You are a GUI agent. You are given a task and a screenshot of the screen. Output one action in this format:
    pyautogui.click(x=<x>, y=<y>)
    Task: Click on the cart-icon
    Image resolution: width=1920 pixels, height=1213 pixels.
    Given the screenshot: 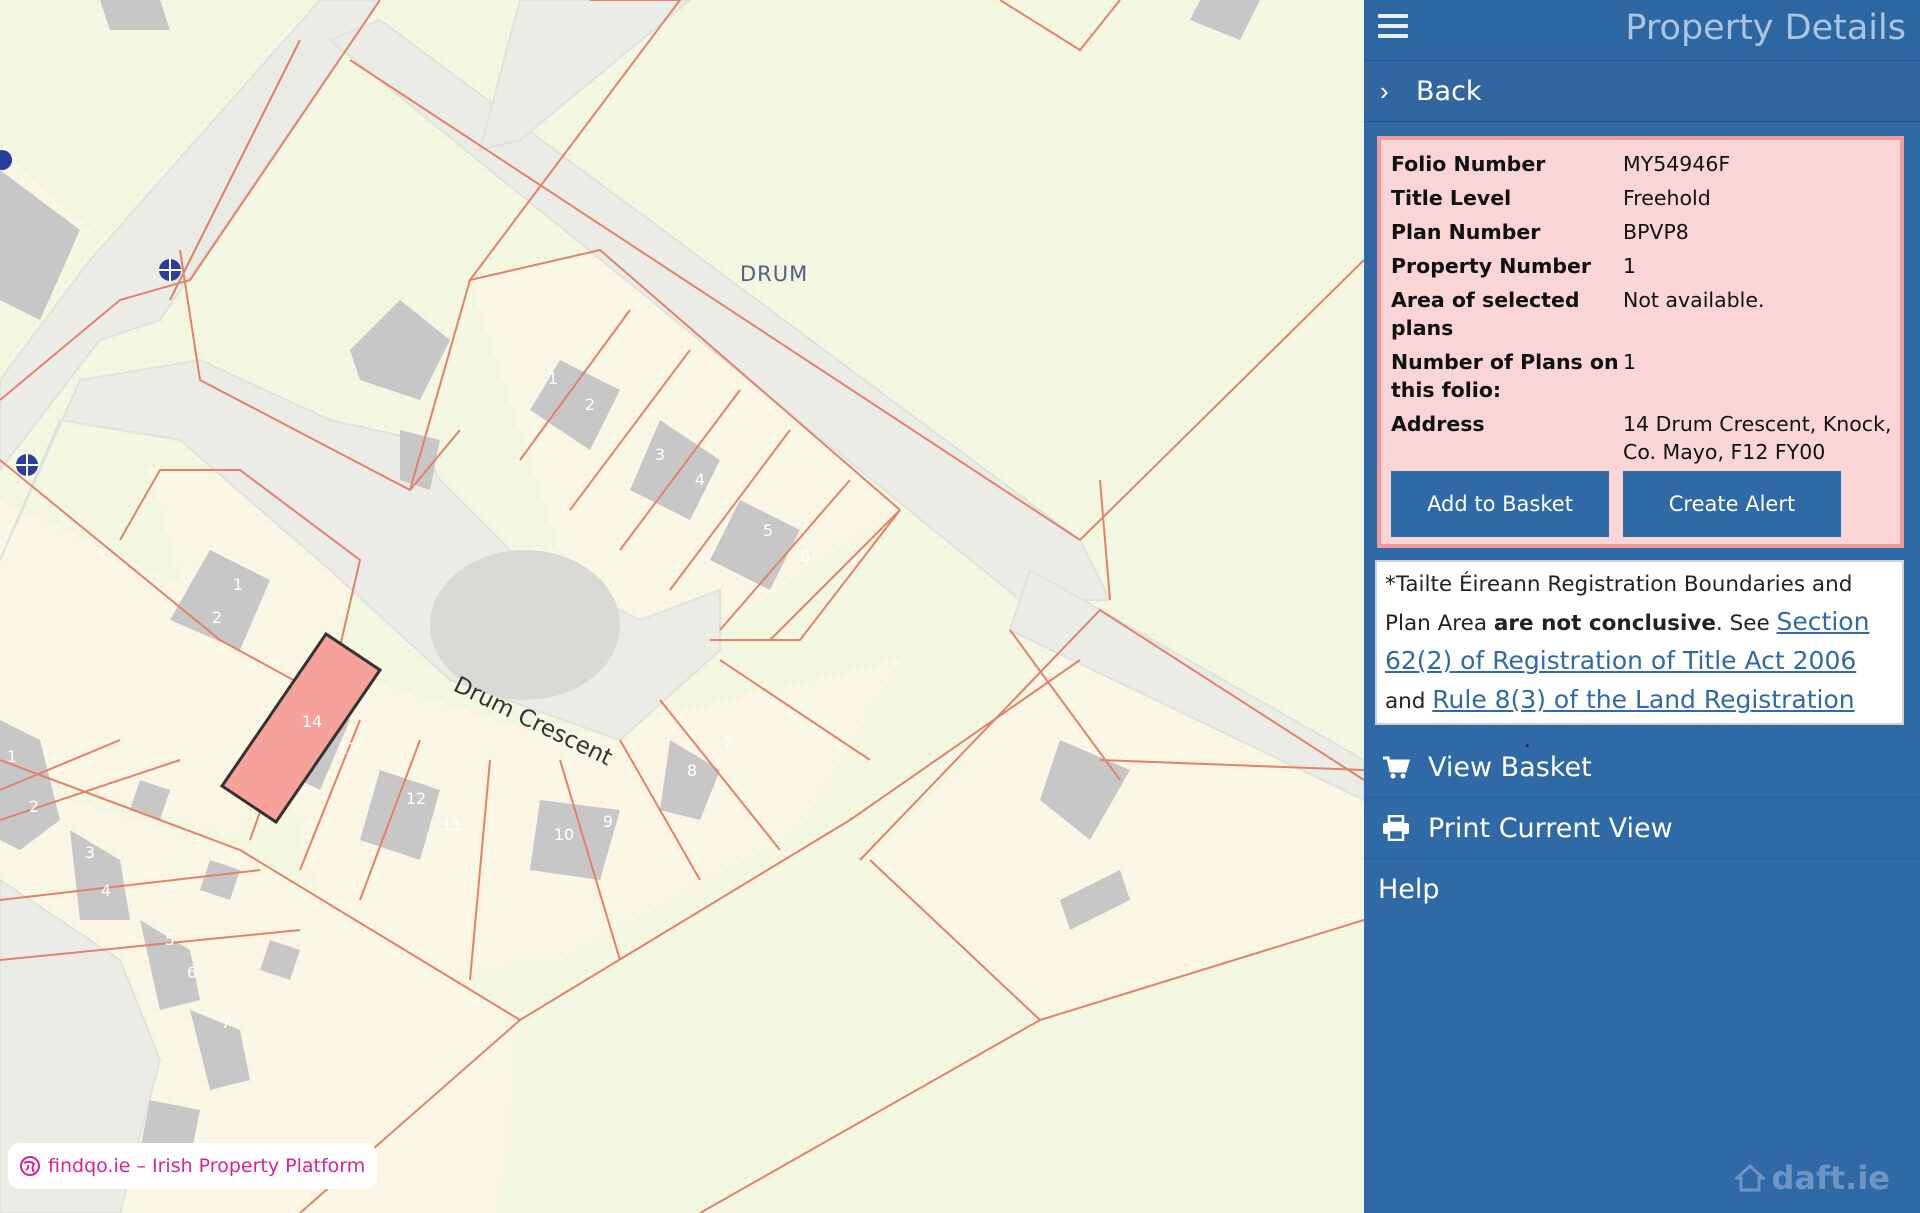 What is the action you would take?
    pyautogui.click(x=1396, y=767)
    